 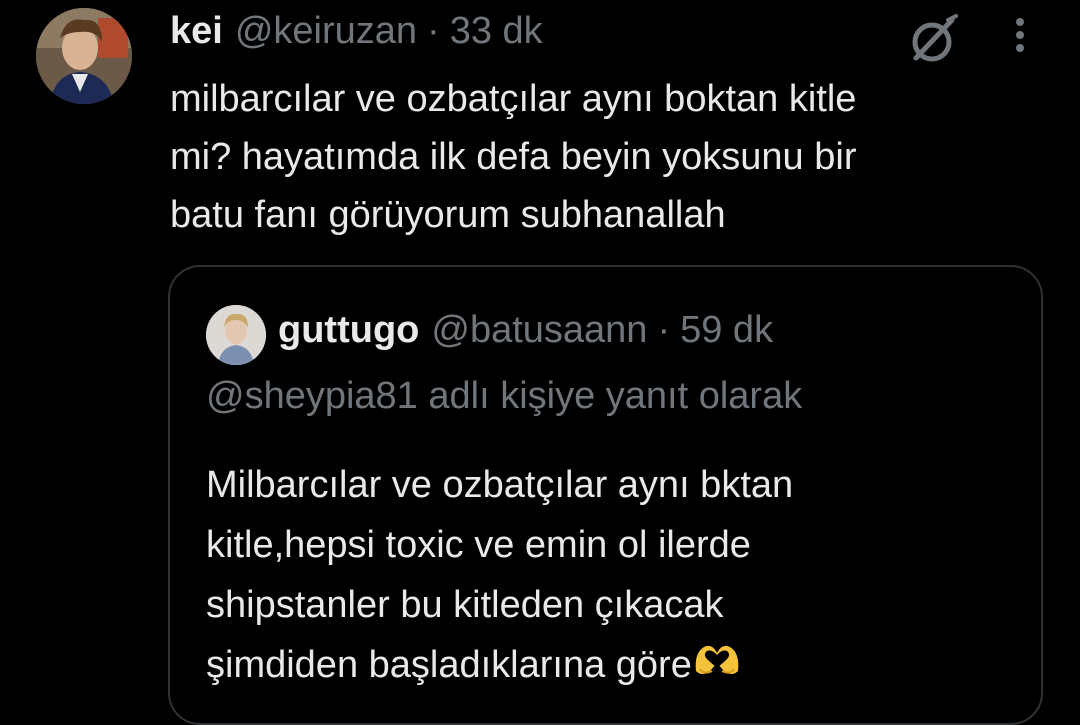 I want to click on avatar-photo, so click(x=84, y=56).